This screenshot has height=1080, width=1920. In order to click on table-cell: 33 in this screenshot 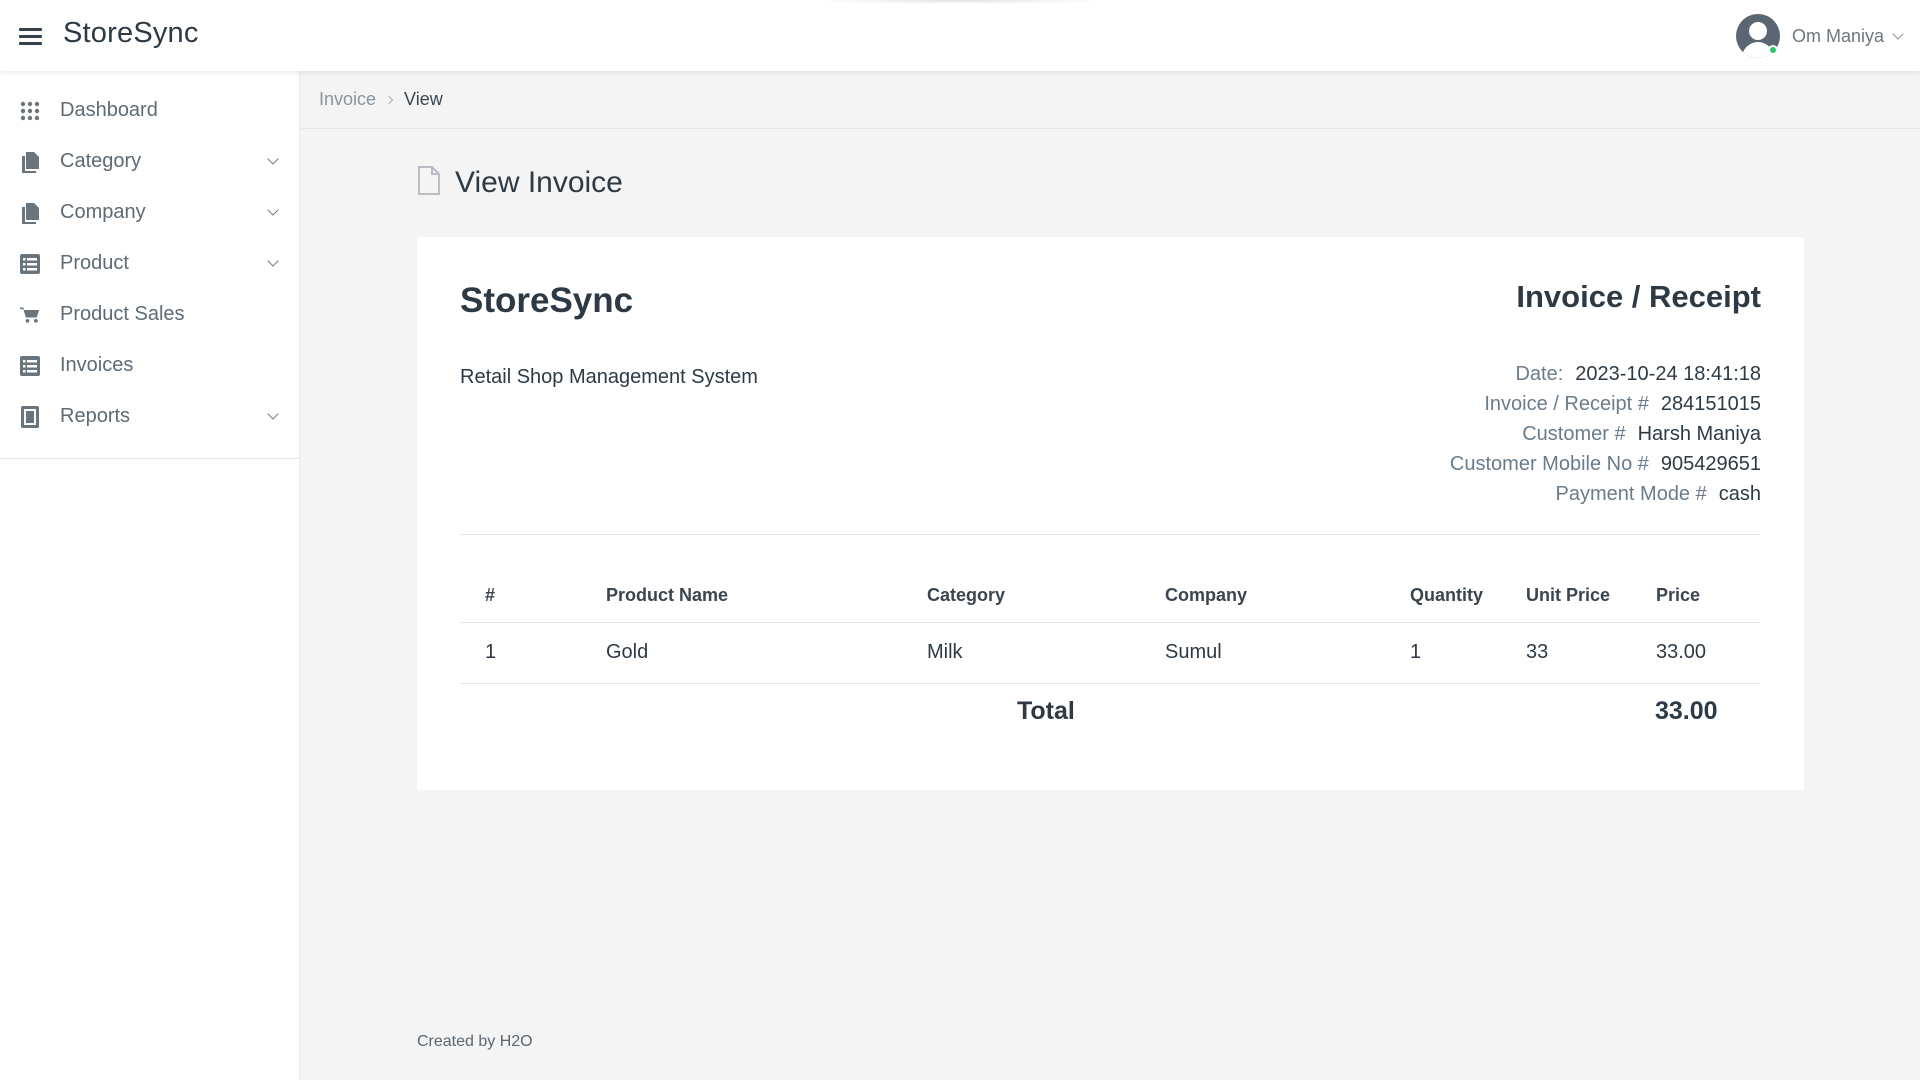, I will do `click(1591, 653)`.